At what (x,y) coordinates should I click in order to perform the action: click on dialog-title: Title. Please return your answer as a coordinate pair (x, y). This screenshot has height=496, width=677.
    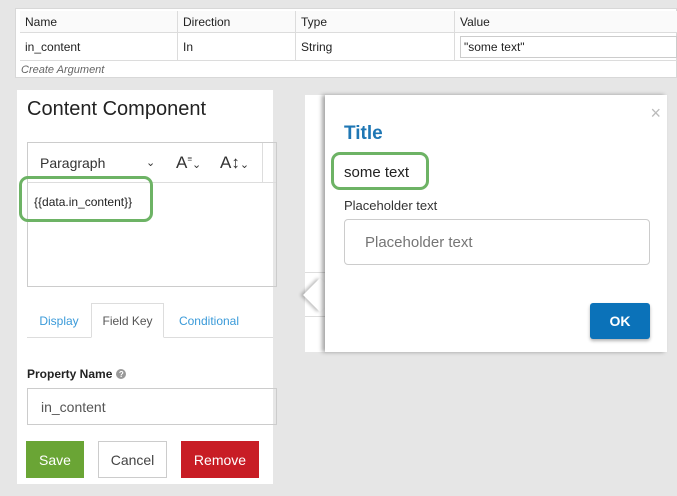
    Looking at the image, I should click on (363, 133).